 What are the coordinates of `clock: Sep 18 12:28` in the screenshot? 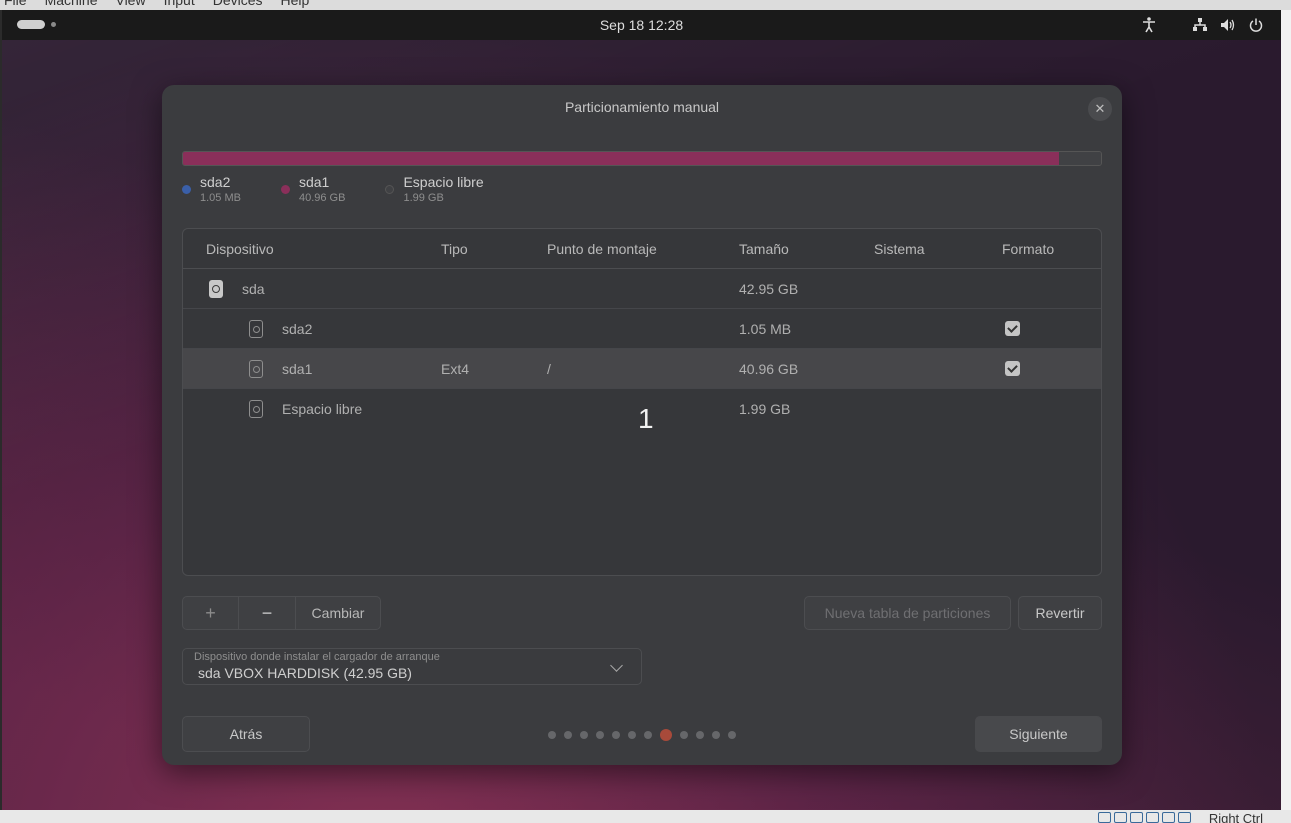 It's located at (641, 25).